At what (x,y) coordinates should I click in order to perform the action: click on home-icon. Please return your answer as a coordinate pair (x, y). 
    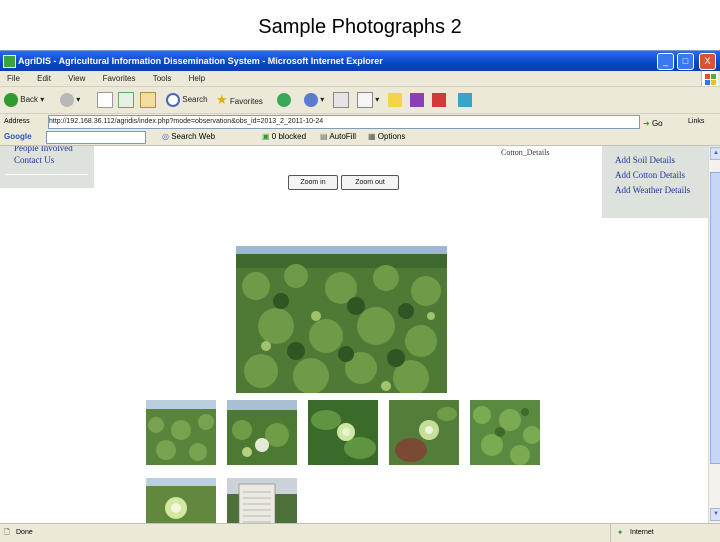
    Looking at the image, I should click on (148, 99).